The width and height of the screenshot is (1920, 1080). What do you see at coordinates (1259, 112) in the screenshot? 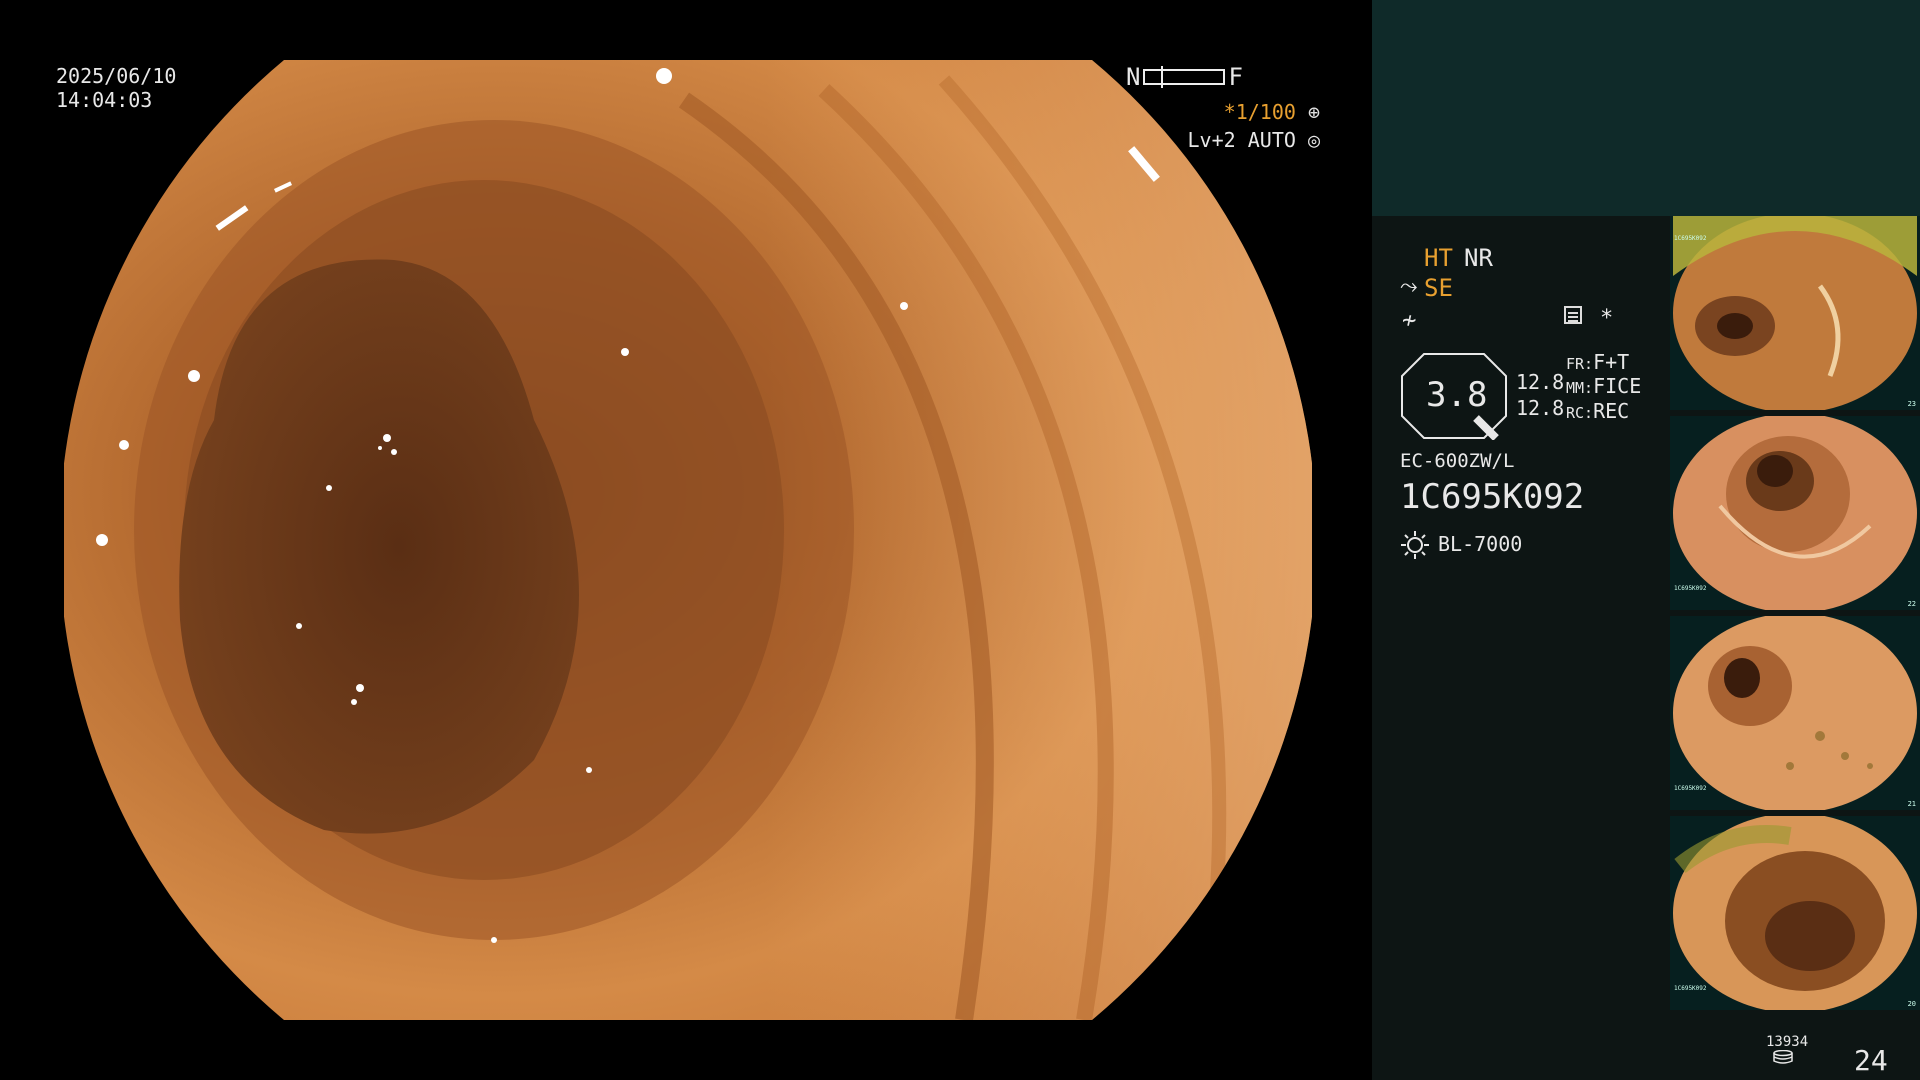
I see `shutter-value: *1/100` at bounding box center [1259, 112].